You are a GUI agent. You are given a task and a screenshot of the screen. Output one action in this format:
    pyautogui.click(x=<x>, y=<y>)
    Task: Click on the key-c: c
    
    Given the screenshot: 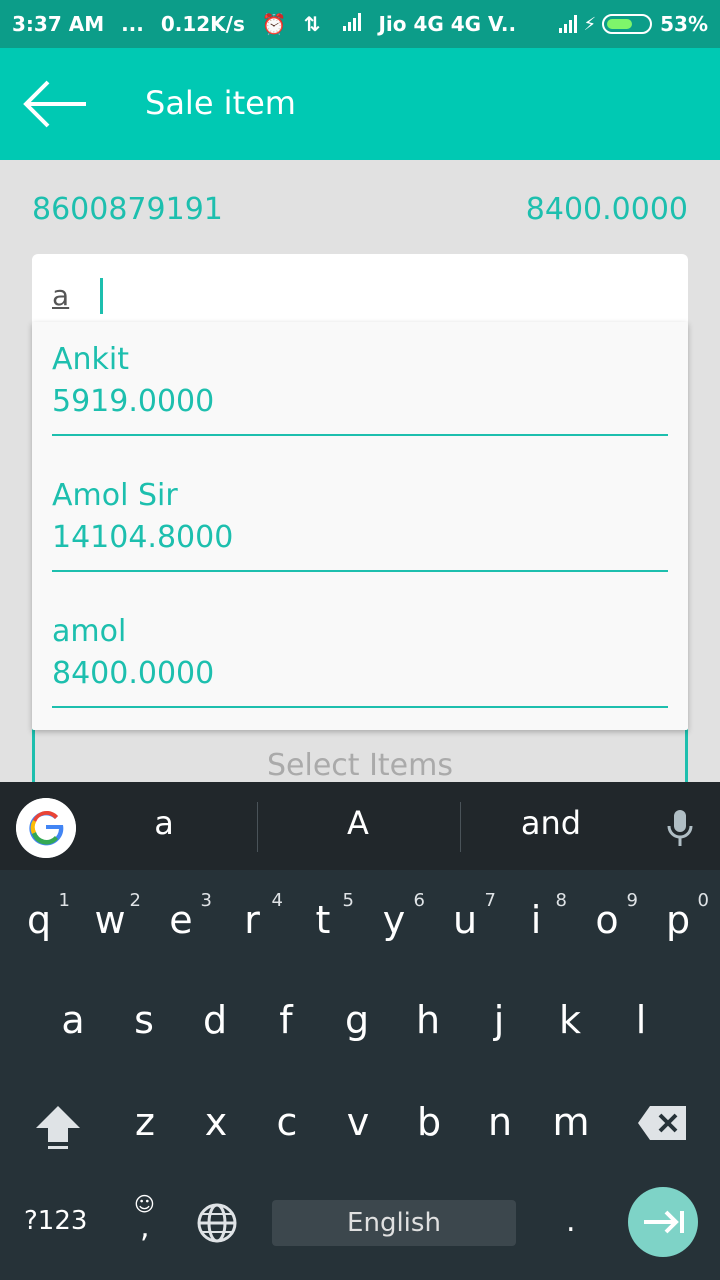 What is the action you would take?
    pyautogui.click(x=287, y=1122)
    